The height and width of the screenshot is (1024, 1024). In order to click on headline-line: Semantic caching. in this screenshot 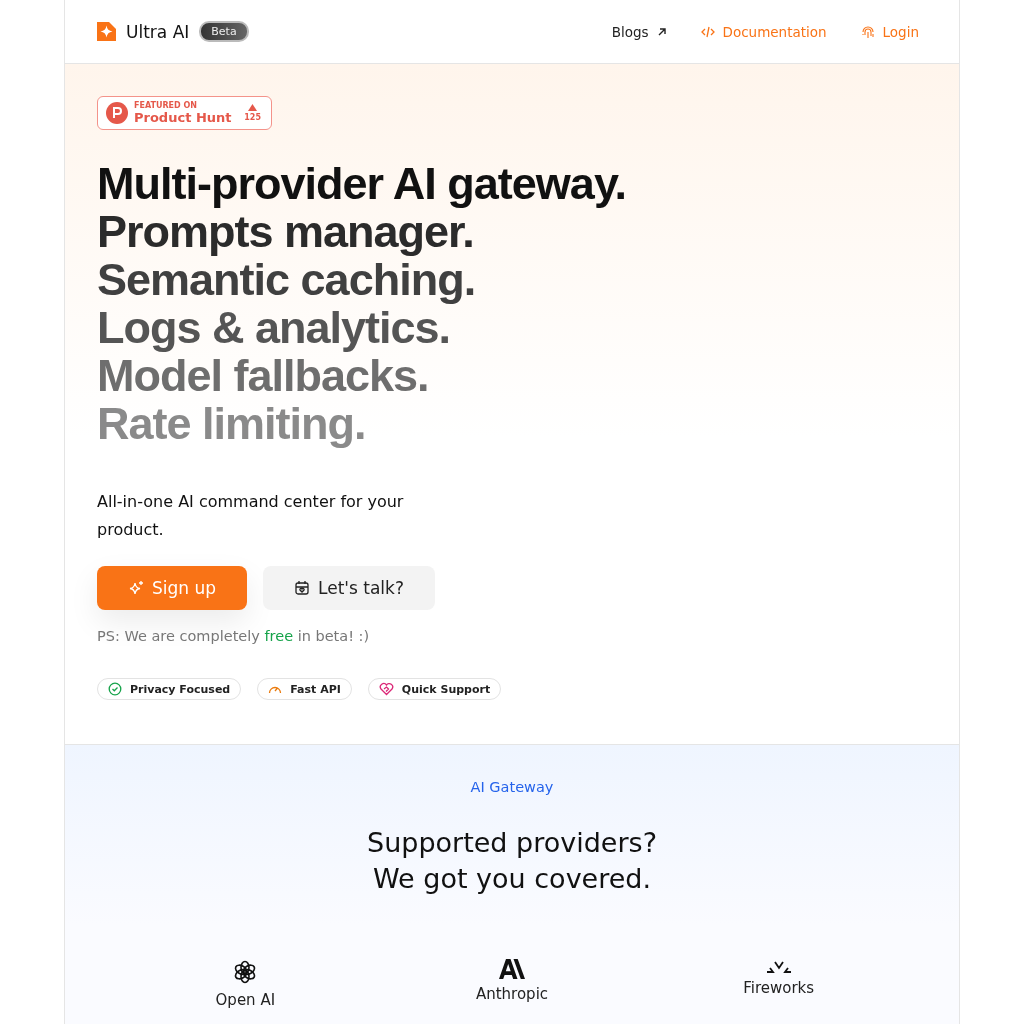, I will do `click(287, 280)`.